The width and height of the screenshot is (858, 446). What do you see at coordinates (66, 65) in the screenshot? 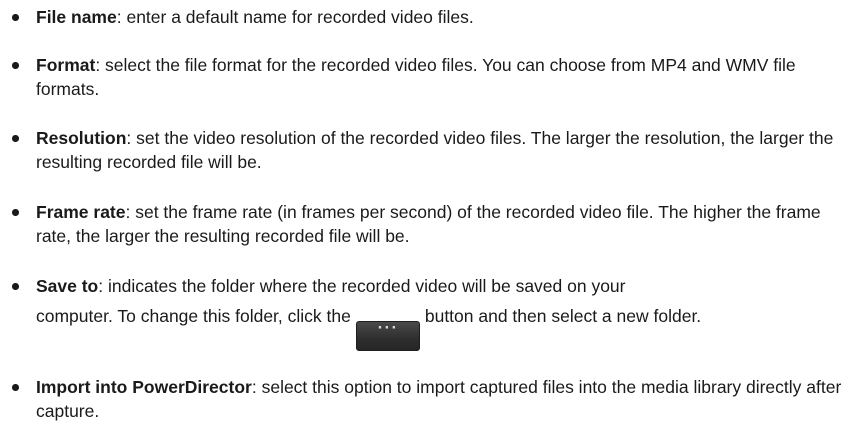
I see `term-format: Format` at bounding box center [66, 65].